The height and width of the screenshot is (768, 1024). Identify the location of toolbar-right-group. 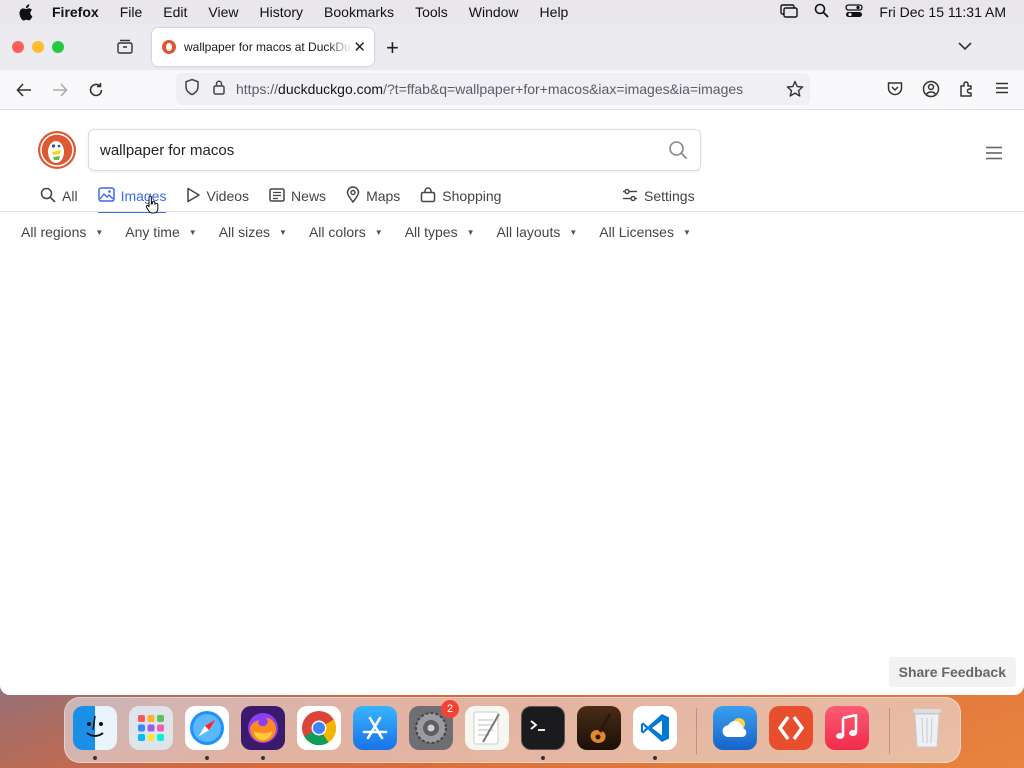
(948, 91).